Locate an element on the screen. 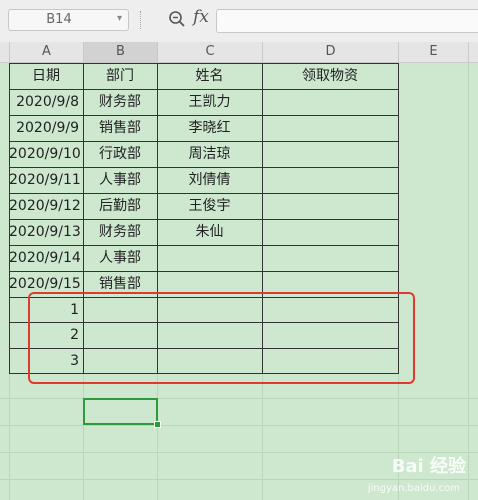  column-header-d: D is located at coordinates (331, 52).